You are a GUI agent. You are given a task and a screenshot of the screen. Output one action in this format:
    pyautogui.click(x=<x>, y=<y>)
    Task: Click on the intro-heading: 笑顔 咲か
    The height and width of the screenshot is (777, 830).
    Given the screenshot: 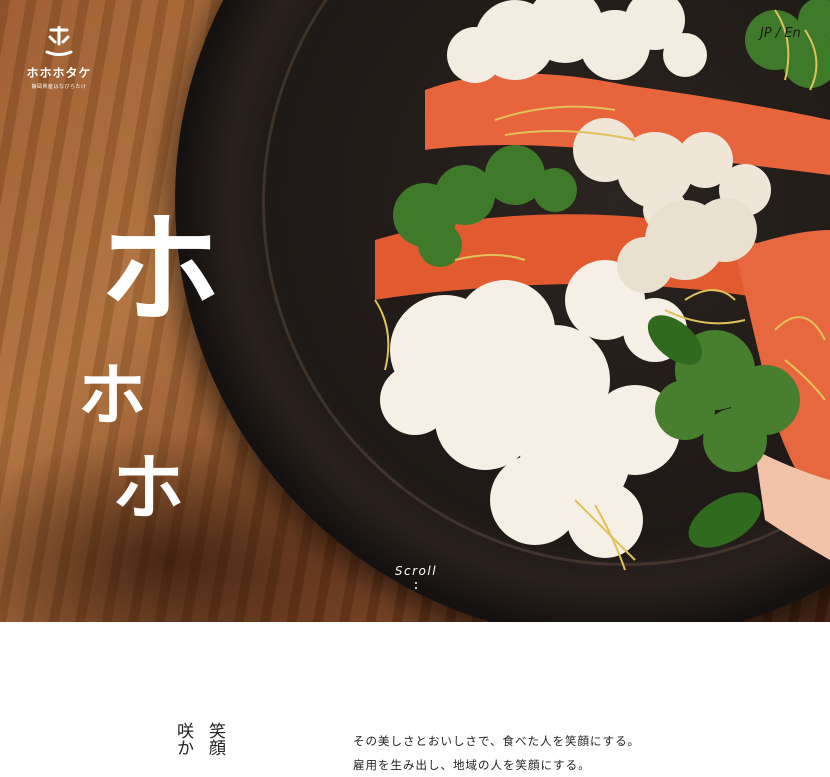 What is the action you would take?
    pyautogui.click(x=208, y=742)
    